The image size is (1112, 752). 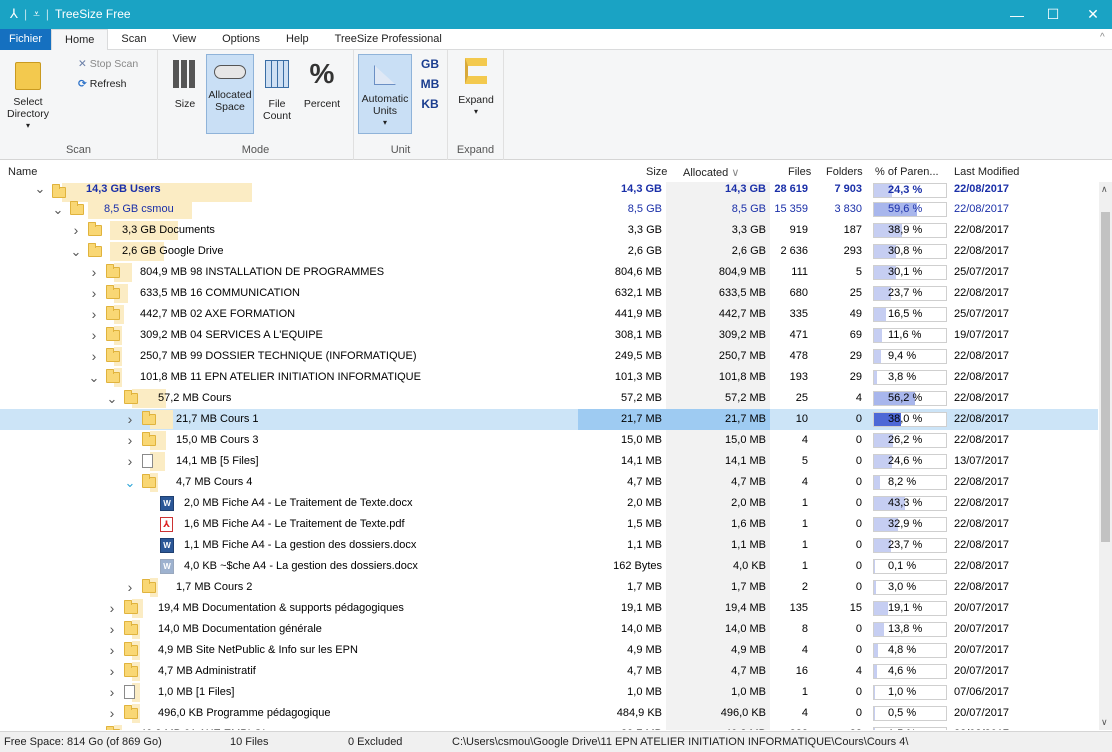 I want to click on collapse-ribbon-icon: ^, so click(x=1102, y=37).